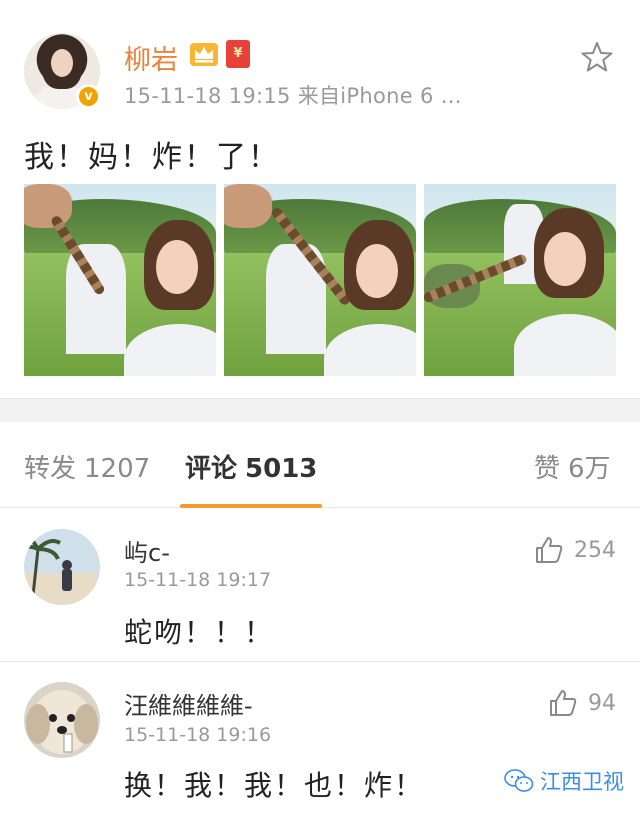 This screenshot has width=640, height=813. I want to click on channel-watermark: 江西卫视, so click(564, 781).